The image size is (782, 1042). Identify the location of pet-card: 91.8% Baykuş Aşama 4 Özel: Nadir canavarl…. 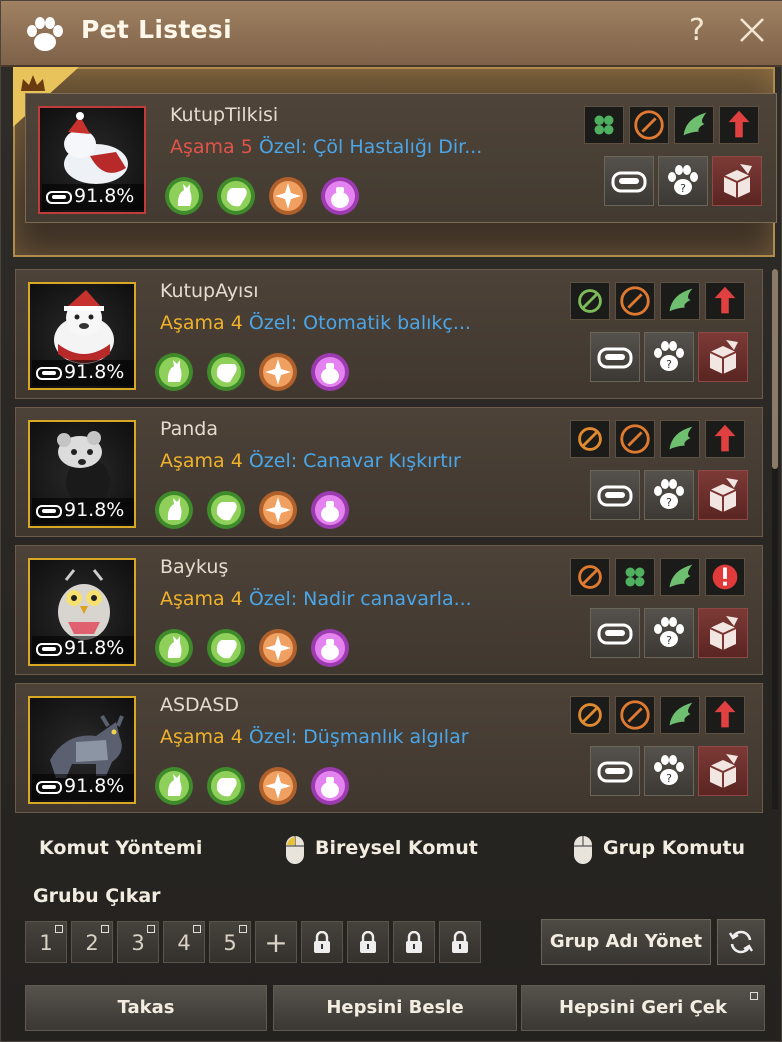
(389, 610).